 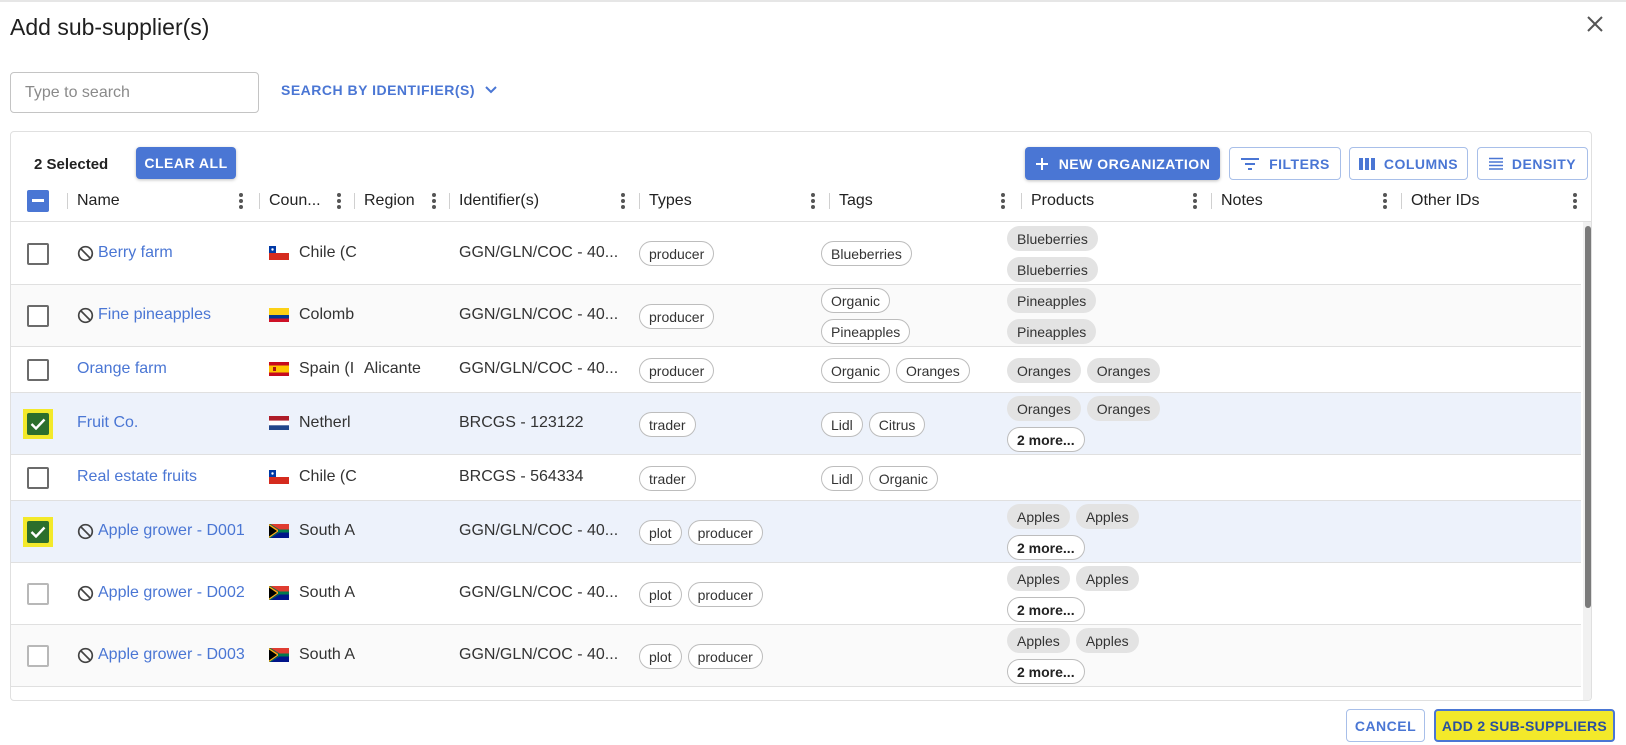 What do you see at coordinates (521, 422) in the screenshot?
I see `identifier-cell: BRCGS - 123122` at bounding box center [521, 422].